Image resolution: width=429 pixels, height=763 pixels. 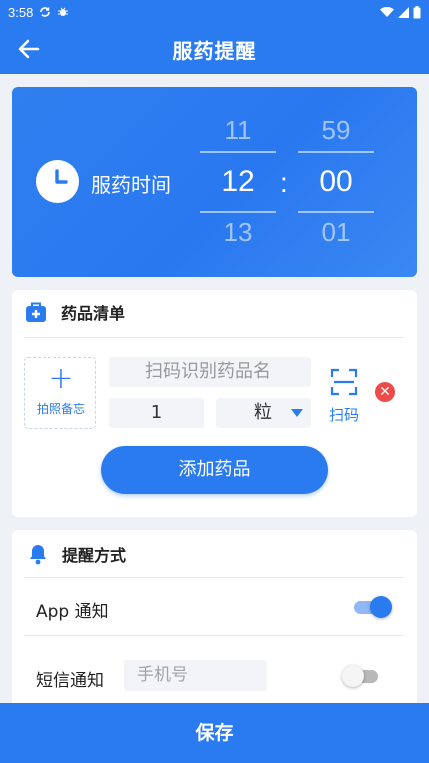 I want to click on photo-memo-label: 拍照备忘, so click(x=60, y=409).